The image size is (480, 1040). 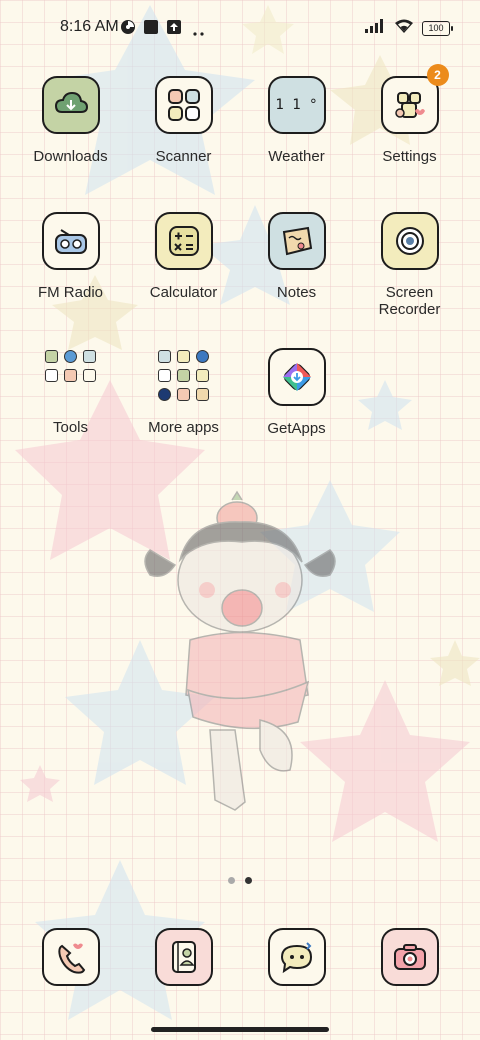 What do you see at coordinates (70, 427) in the screenshot?
I see `app-label: Tools` at bounding box center [70, 427].